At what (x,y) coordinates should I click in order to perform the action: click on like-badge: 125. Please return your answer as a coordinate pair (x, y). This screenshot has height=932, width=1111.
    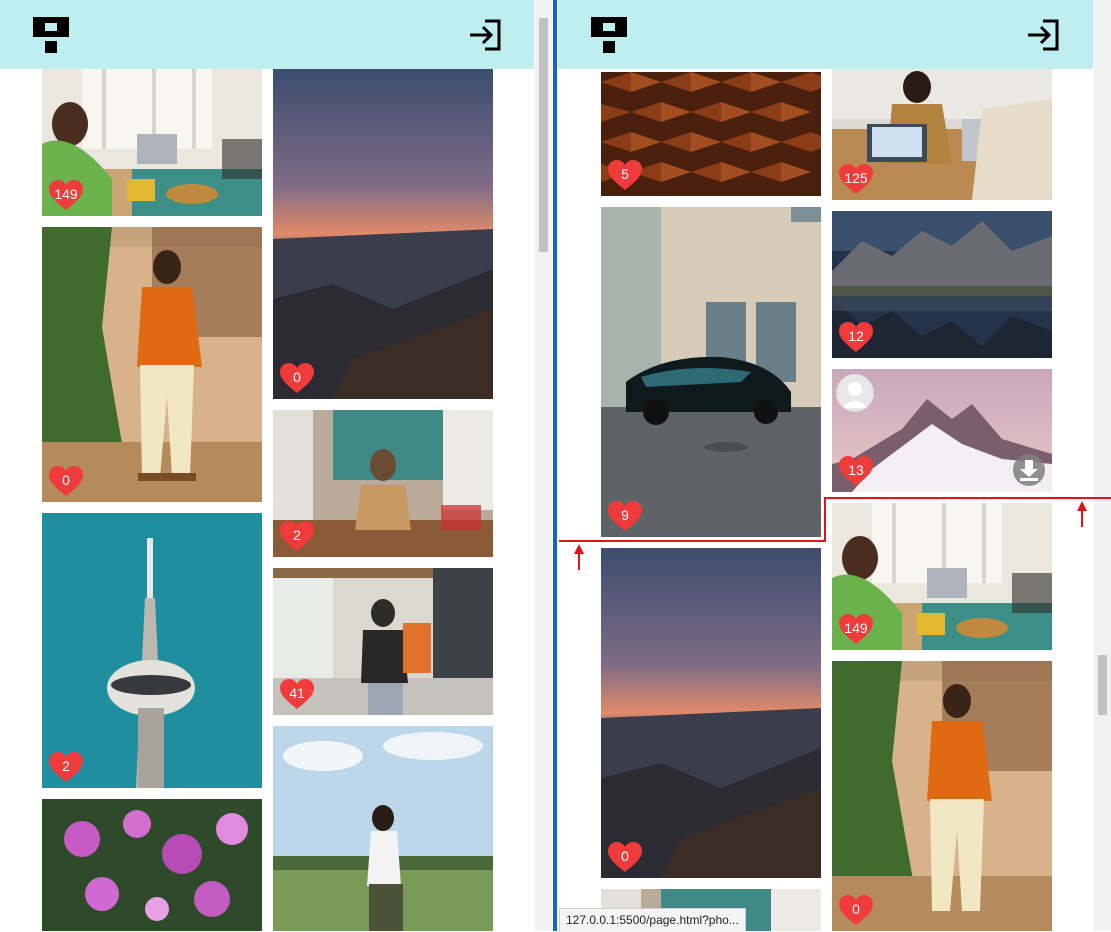
    Looking at the image, I should click on (856, 179).